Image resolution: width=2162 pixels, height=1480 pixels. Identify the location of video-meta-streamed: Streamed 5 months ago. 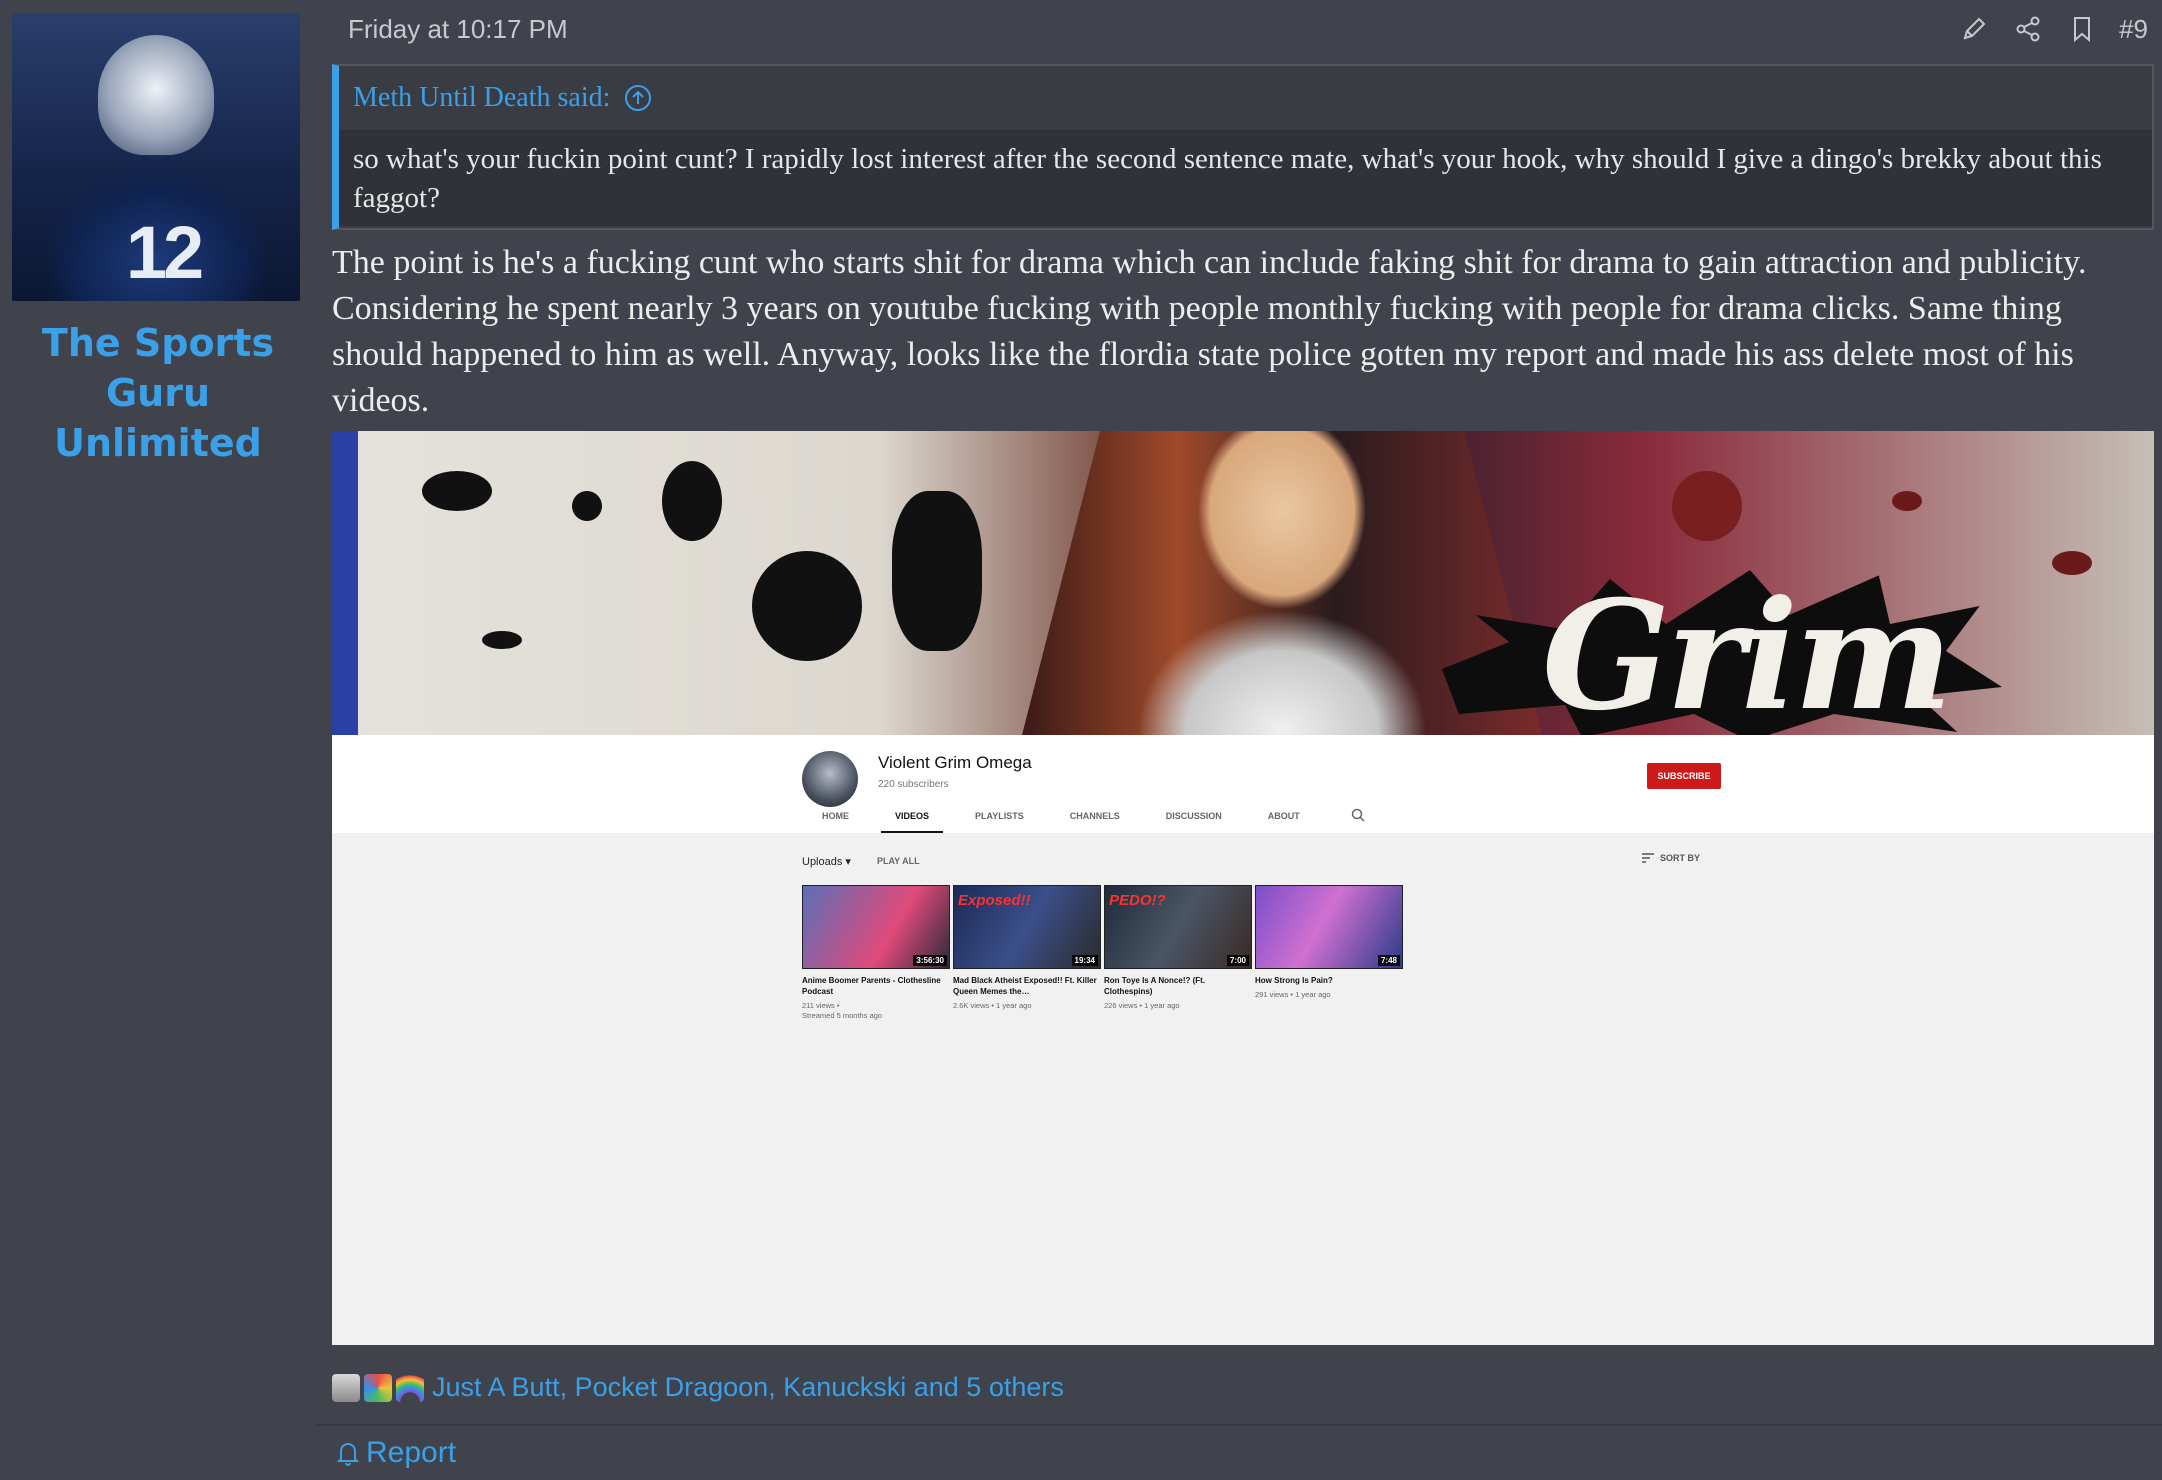
(842, 1015).